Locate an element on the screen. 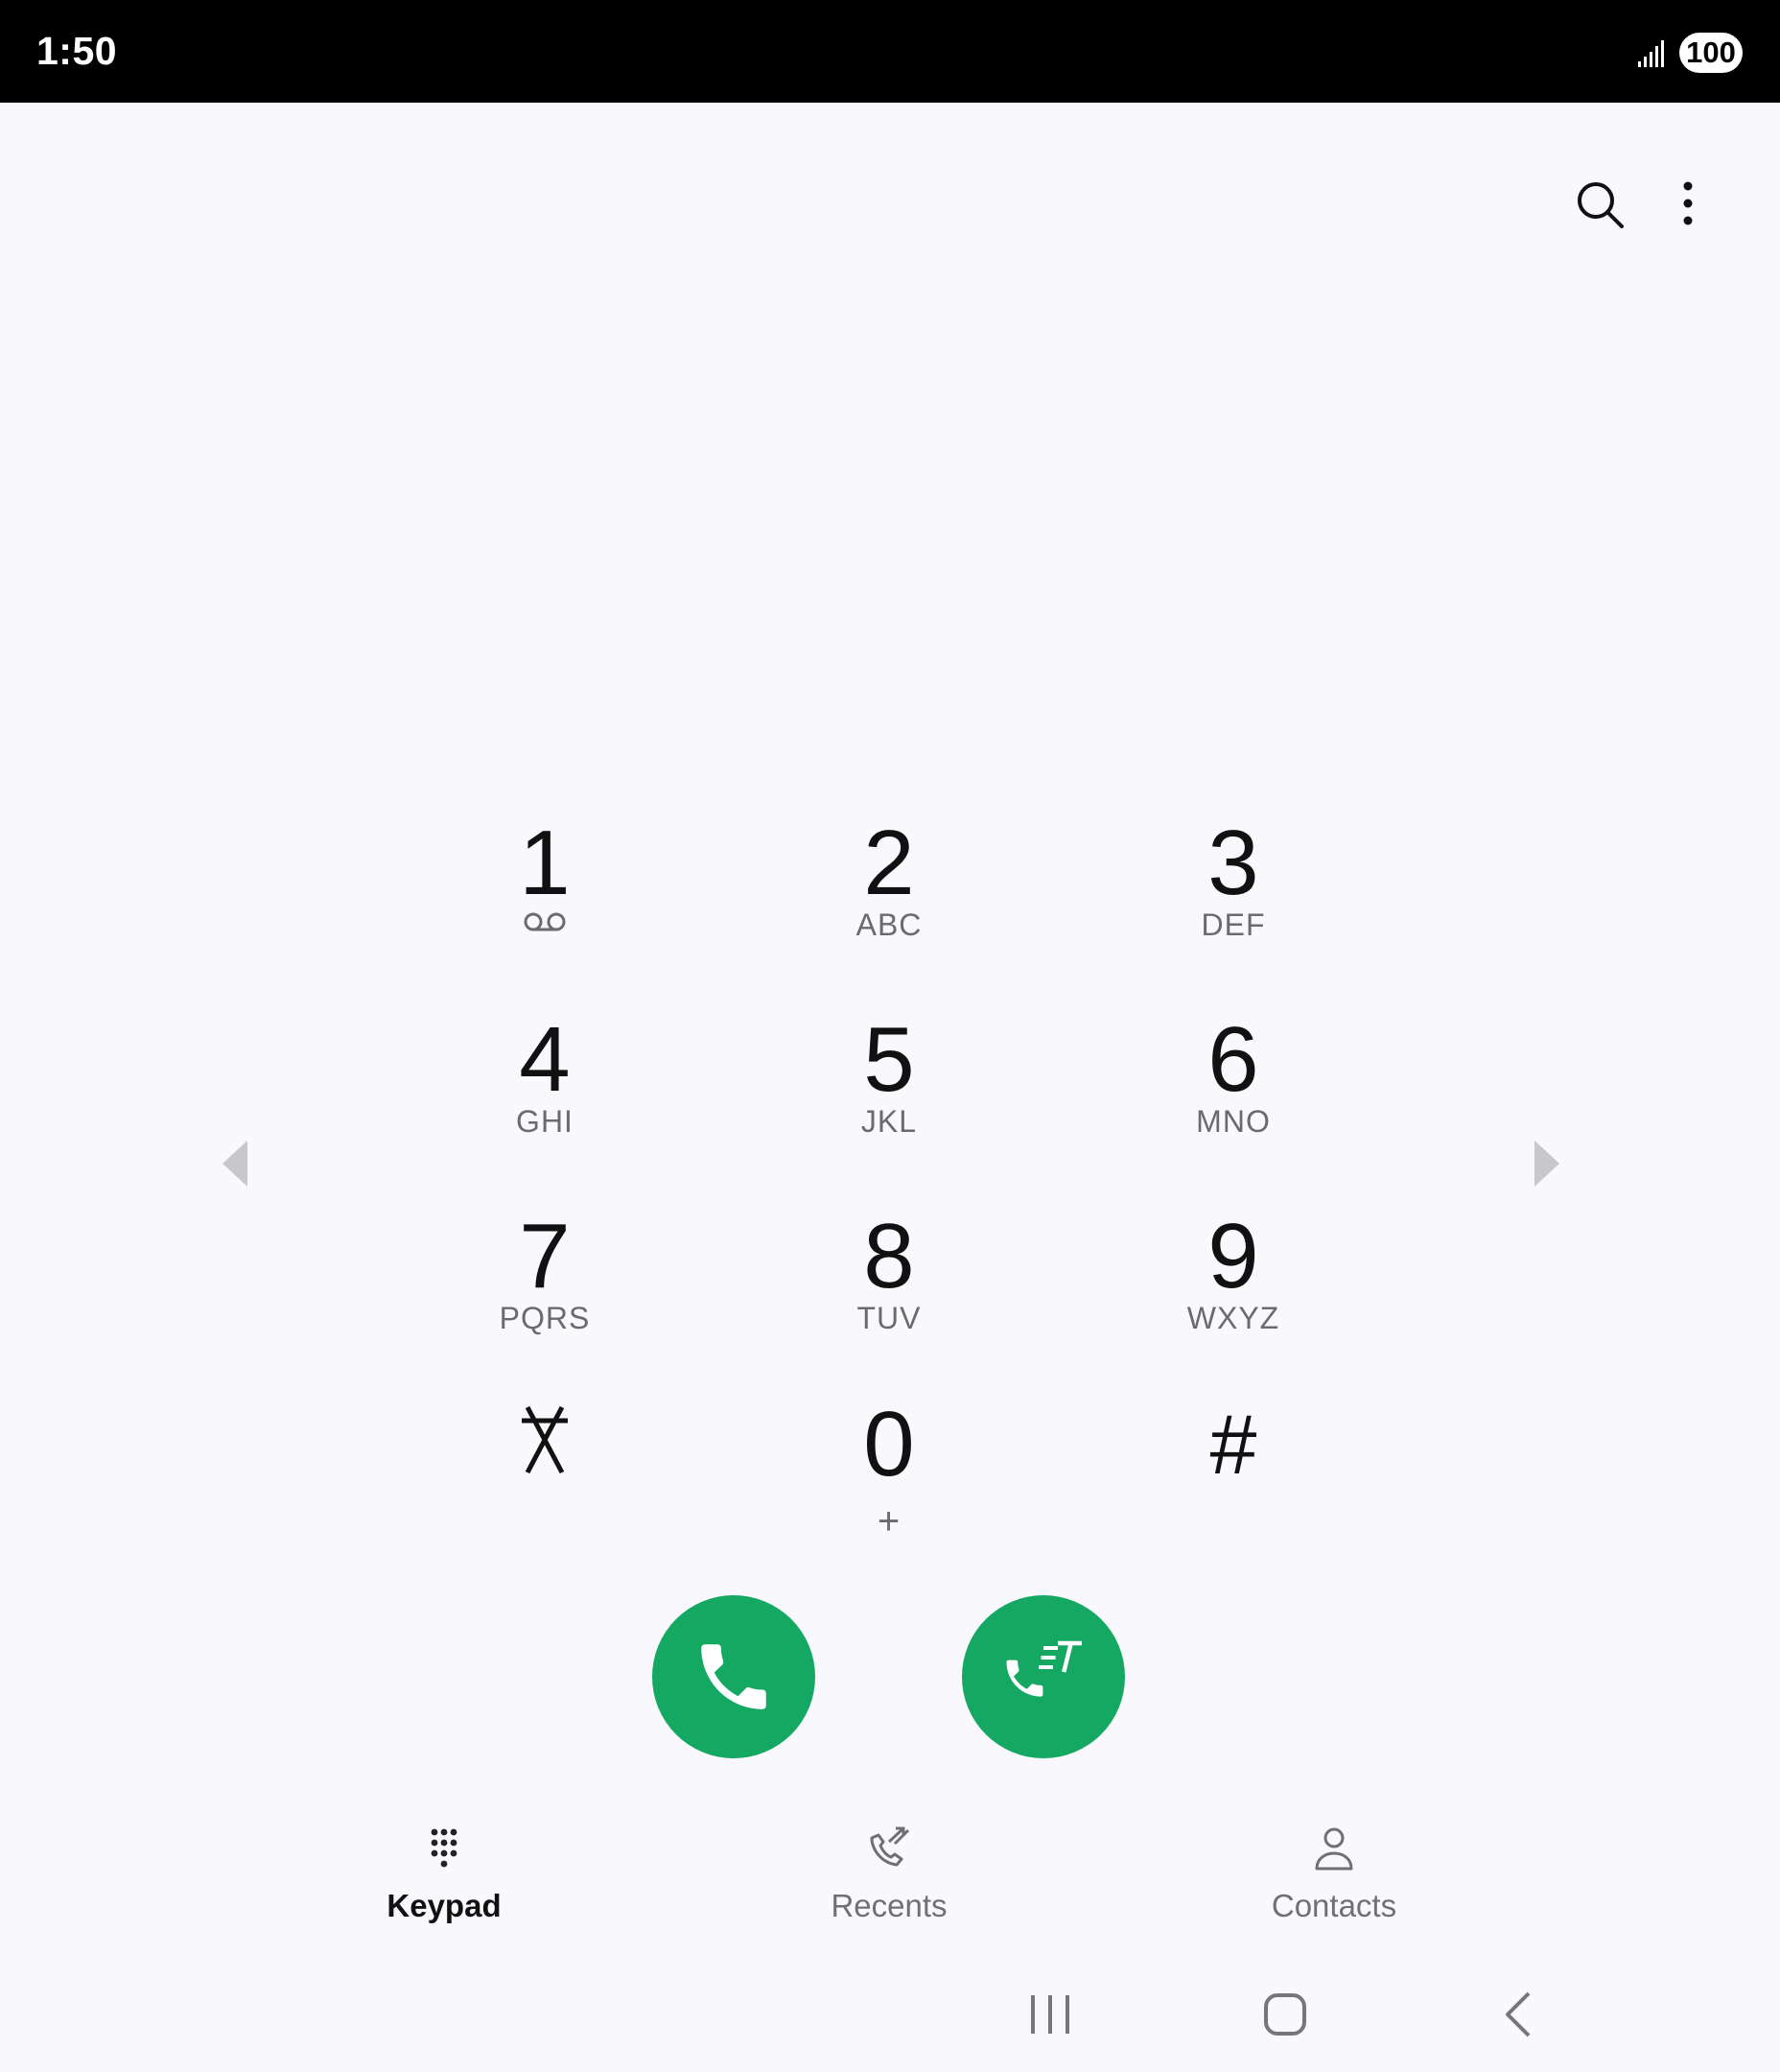  key-digit: 4 is located at coordinates (545, 1059).